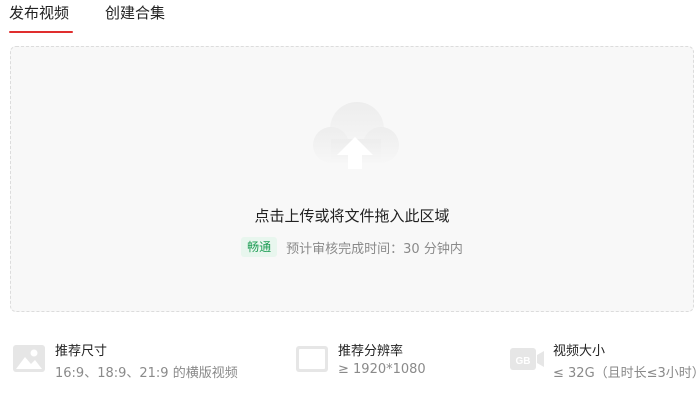 Image resolution: width=700 pixels, height=398 pixels. Describe the element at coordinates (146, 373) in the screenshot. I see `requirement-desc: 16:9、18:9、21:9 的横版视频` at that location.